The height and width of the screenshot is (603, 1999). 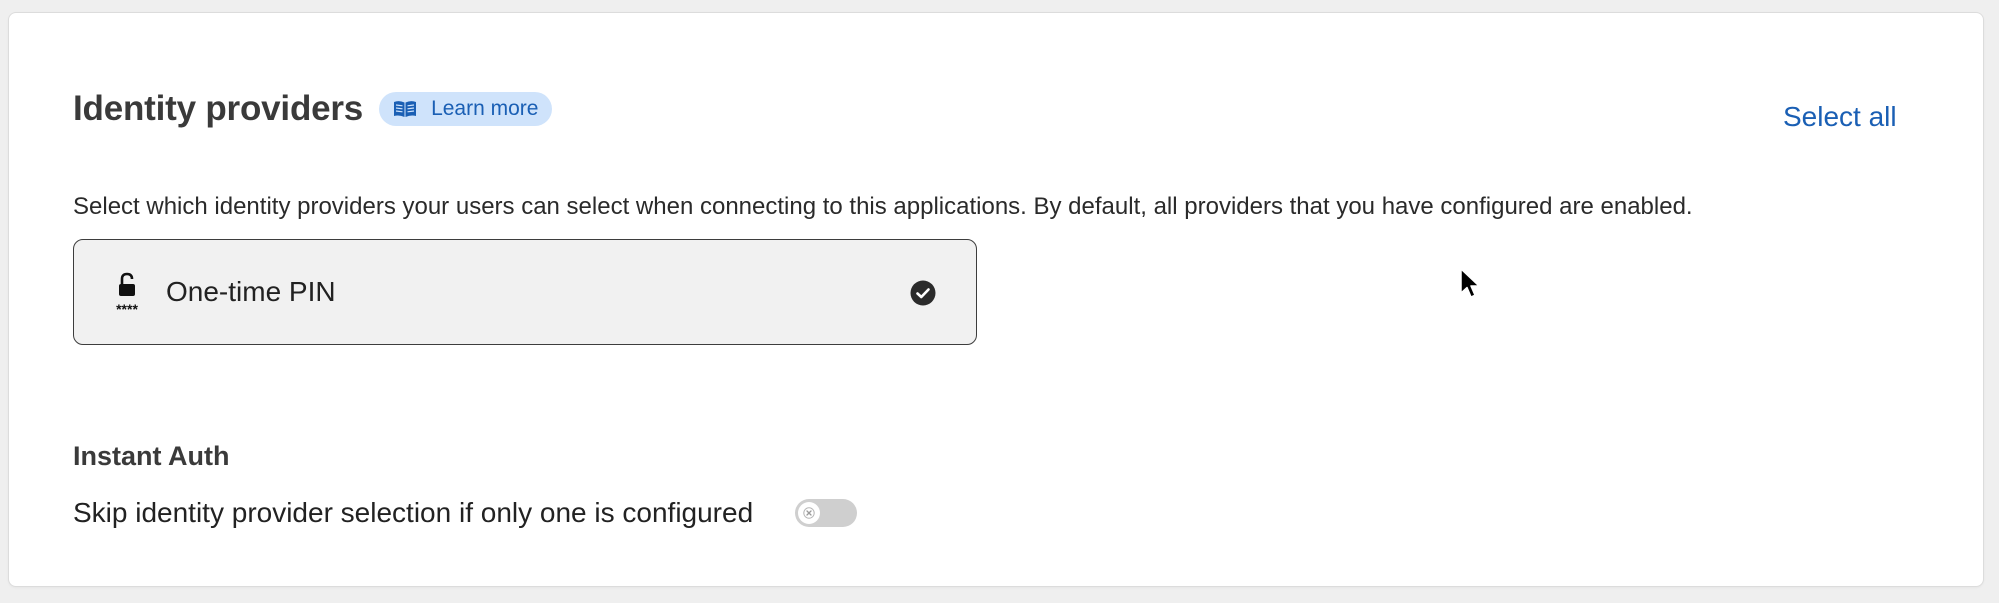 What do you see at coordinates (809, 513) in the screenshot?
I see `close-icon` at bounding box center [809, 513].